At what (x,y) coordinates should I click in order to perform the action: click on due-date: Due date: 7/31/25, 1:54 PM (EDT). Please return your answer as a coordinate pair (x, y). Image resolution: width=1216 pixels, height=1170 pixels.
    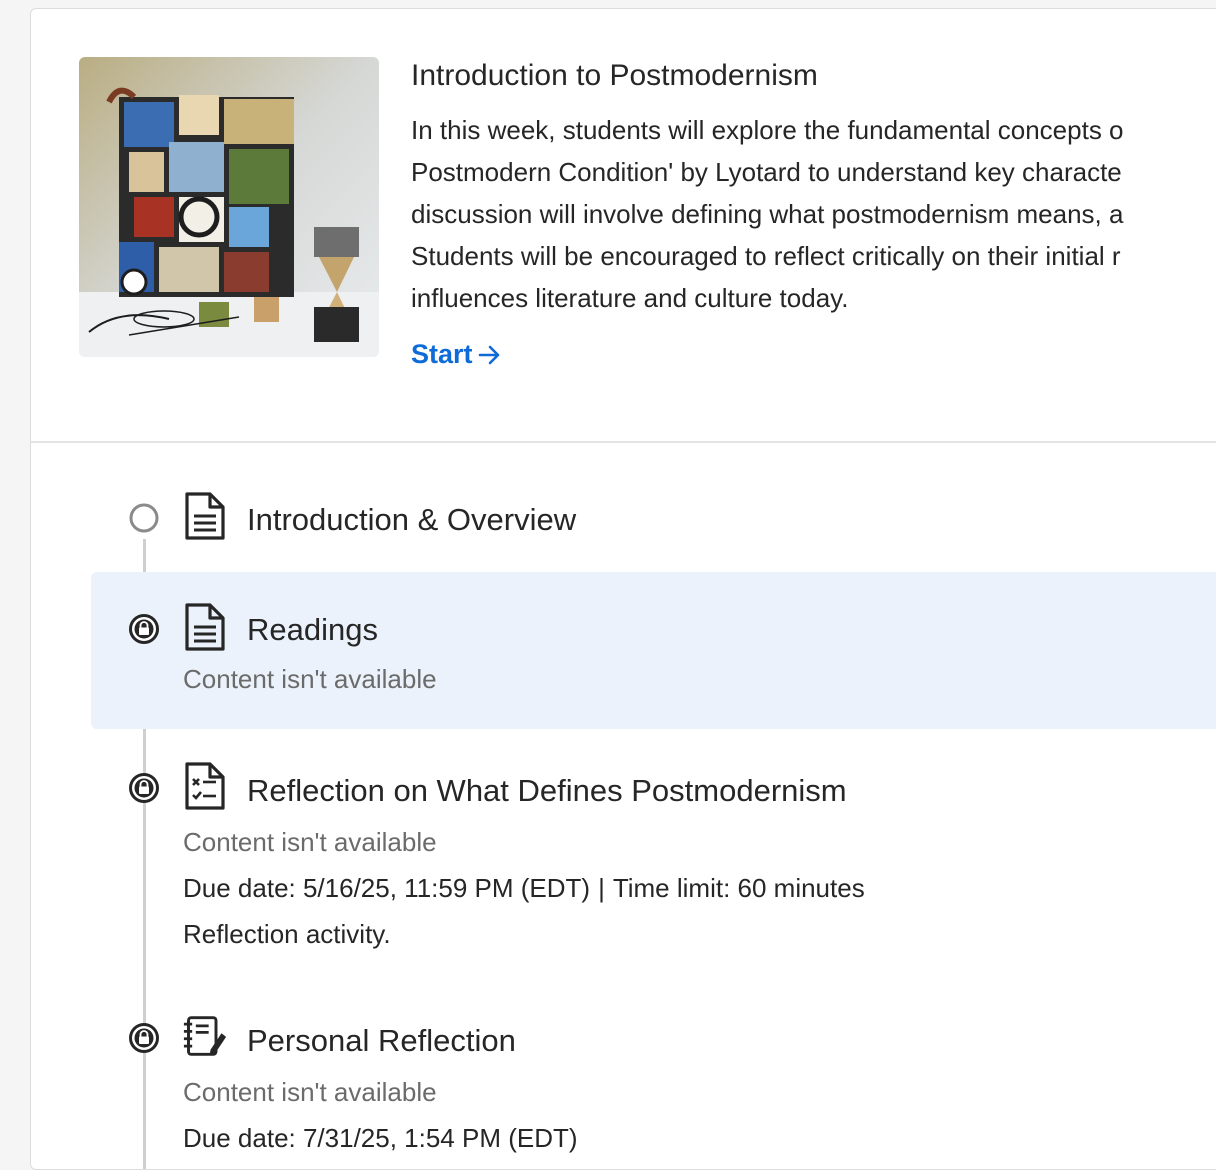
    Looking at the image, I should click on (380, 1138).